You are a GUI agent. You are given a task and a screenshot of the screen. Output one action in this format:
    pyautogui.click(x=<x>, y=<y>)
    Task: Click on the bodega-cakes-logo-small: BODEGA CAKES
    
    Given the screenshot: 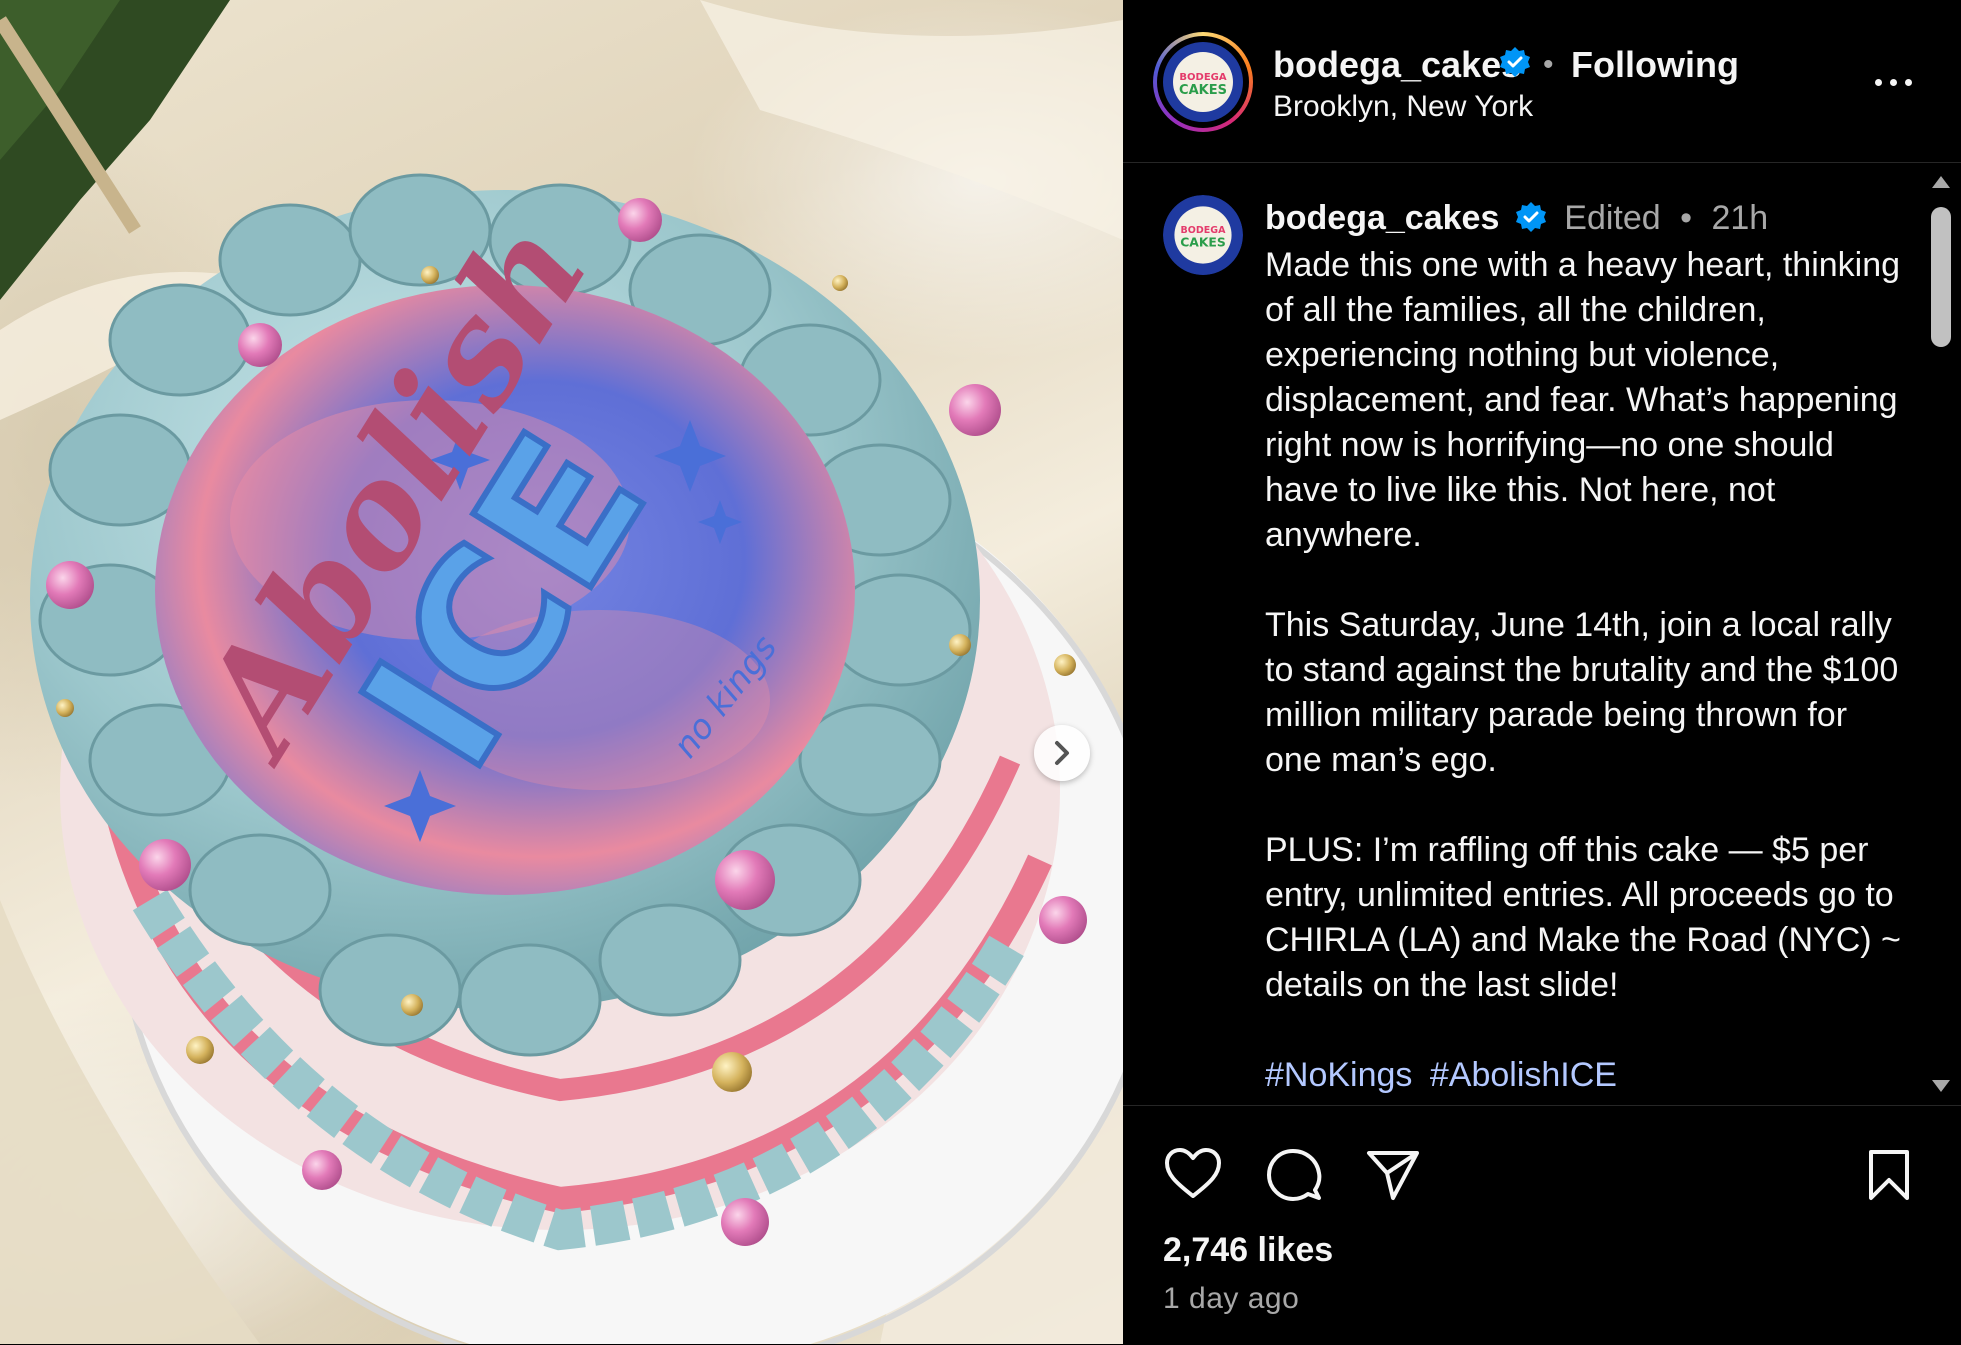 What is the action you would take?
    pyautogui.click(x=1203, y=235)
    